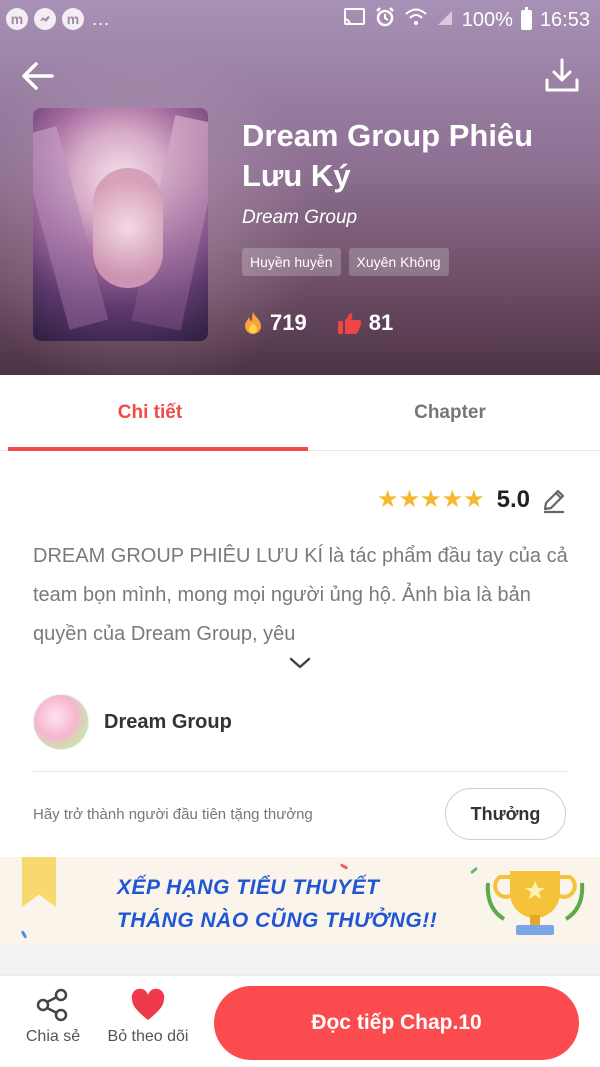 The height and width of the screenshot is (1067, 600). What do you see at coordinates (300, 771) in the screenshot?
I see `divider` at bounding box center [300, 771].